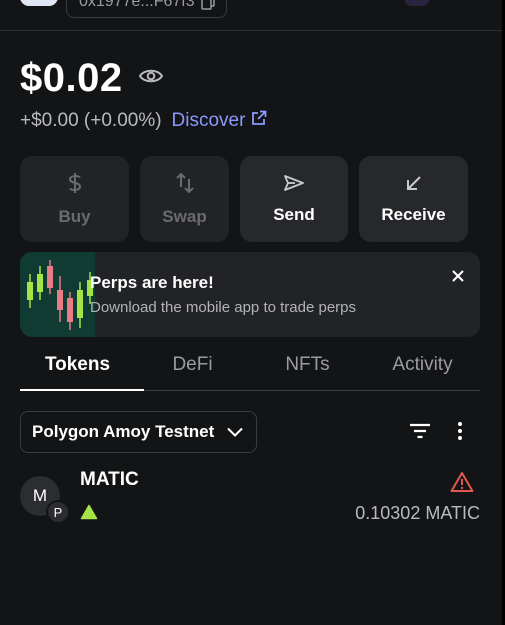 The width and height of the screenshot is (505, 625). What do you see at coordinates (208, 5) in the screenshot?
I see `copy-icon` at bounding box center [208, 5].